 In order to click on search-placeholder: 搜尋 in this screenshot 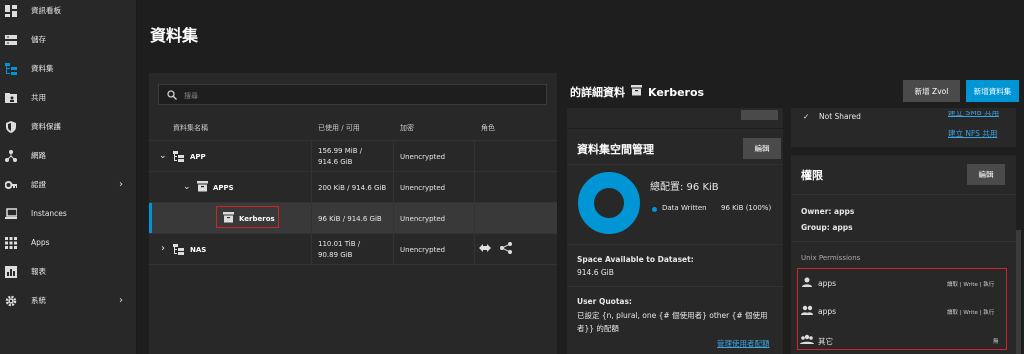, I will do `click(191, 96)`.